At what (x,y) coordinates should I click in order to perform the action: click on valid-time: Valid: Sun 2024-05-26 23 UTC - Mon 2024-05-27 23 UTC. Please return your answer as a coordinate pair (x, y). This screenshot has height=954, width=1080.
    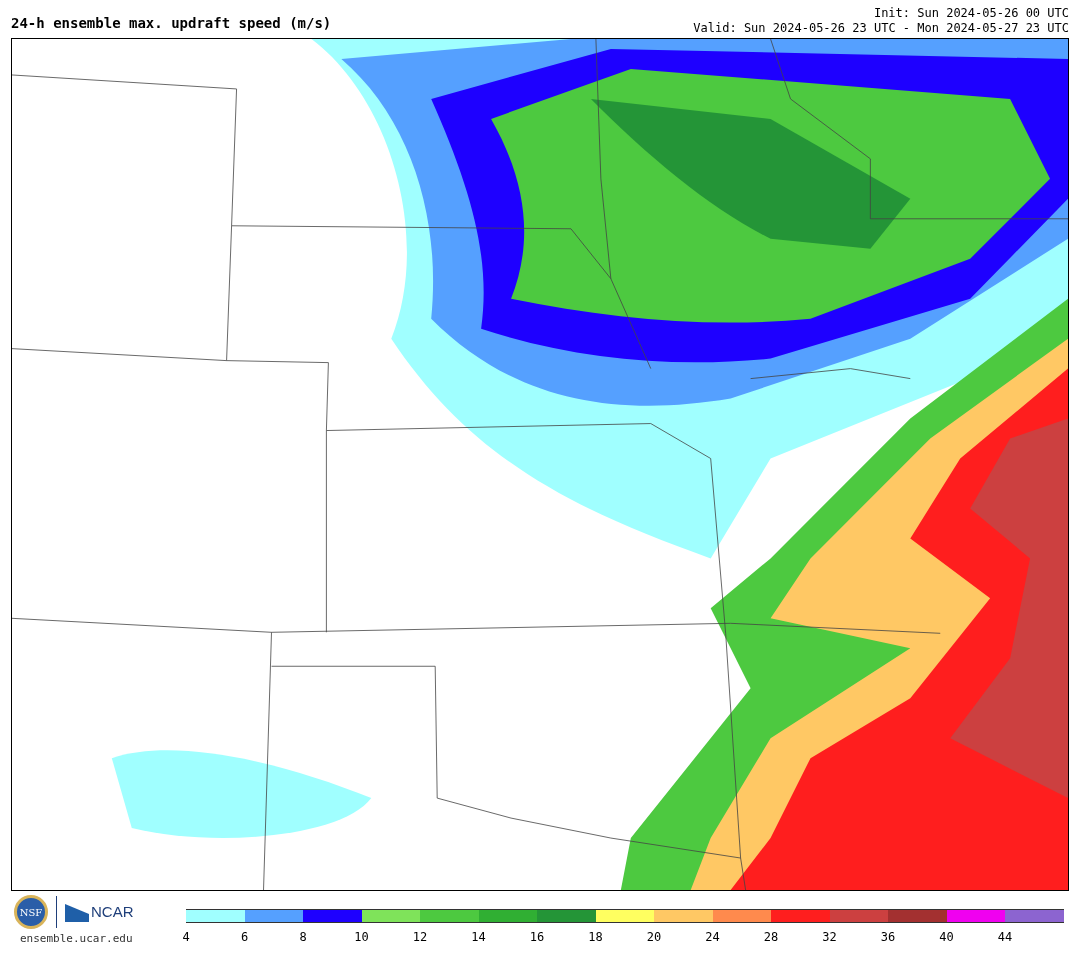
    Looking at the image, I should click on (881, 28).